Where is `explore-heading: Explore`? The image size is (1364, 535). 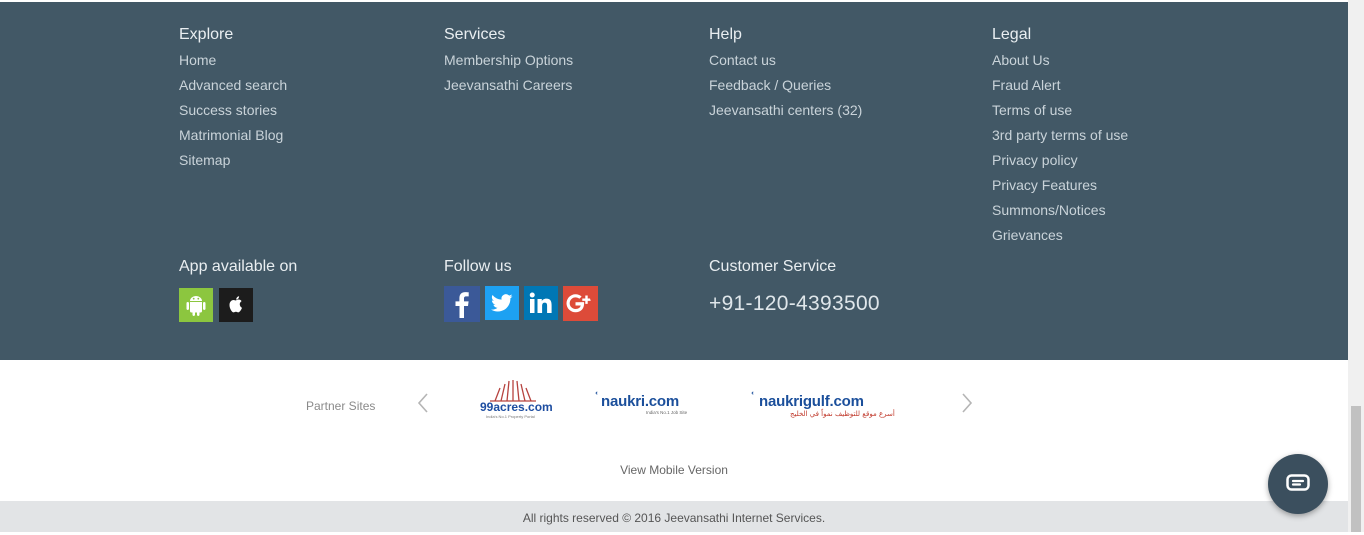 explore-heading: Explore is located at coordinates (206, 34).